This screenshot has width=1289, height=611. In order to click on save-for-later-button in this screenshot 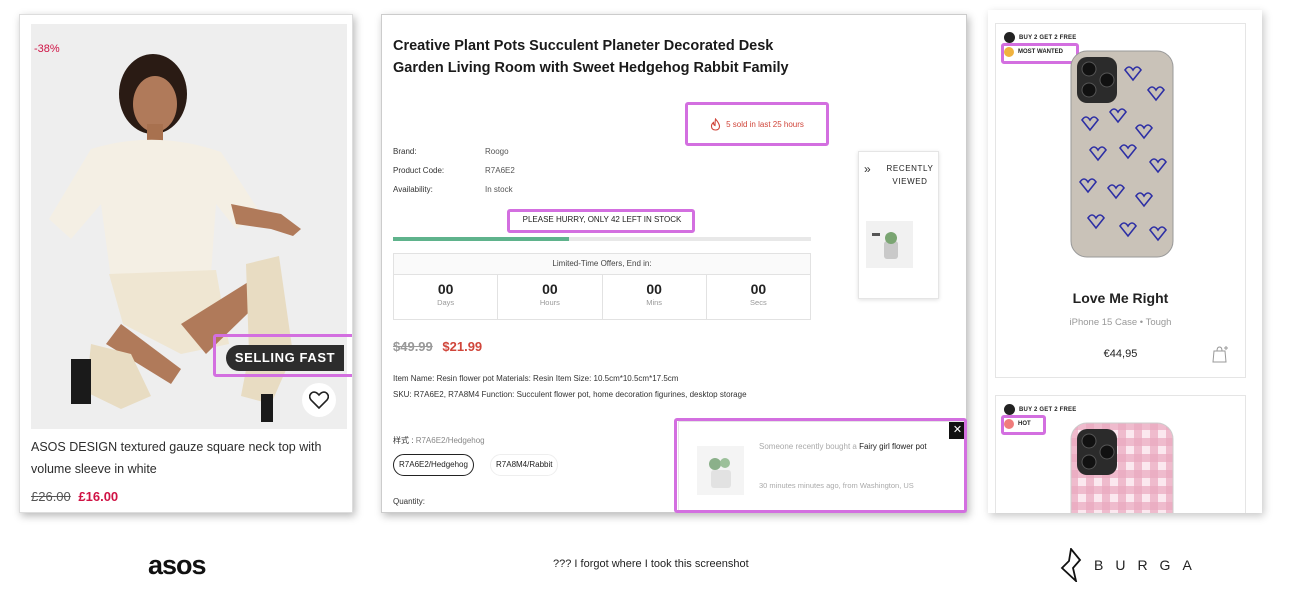, I will do `click(319, 400)`.